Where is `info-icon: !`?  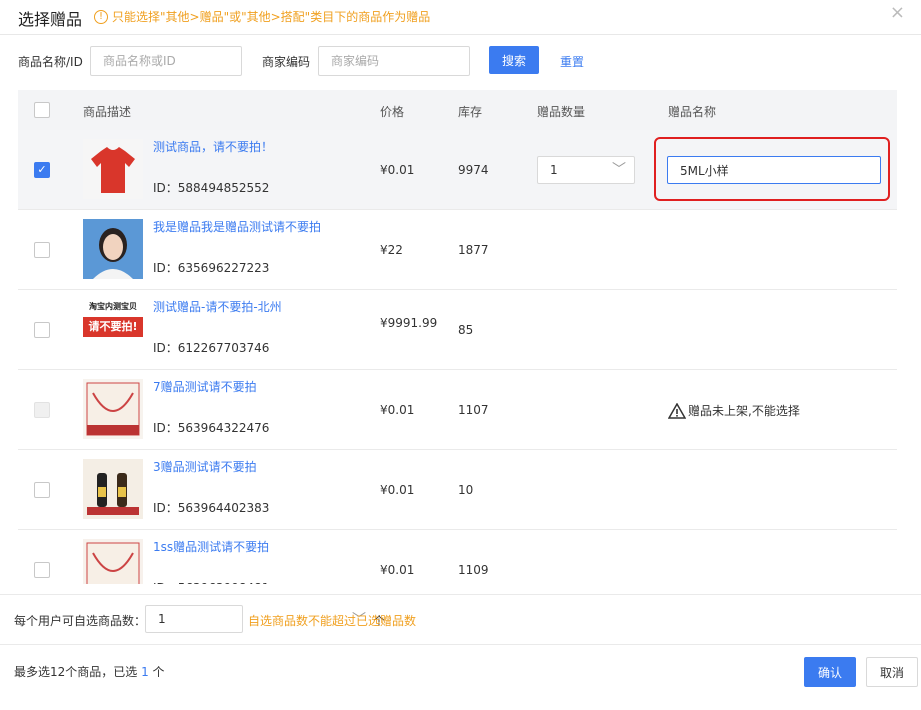
info-icon: ! is located at coordinates (101, 16).